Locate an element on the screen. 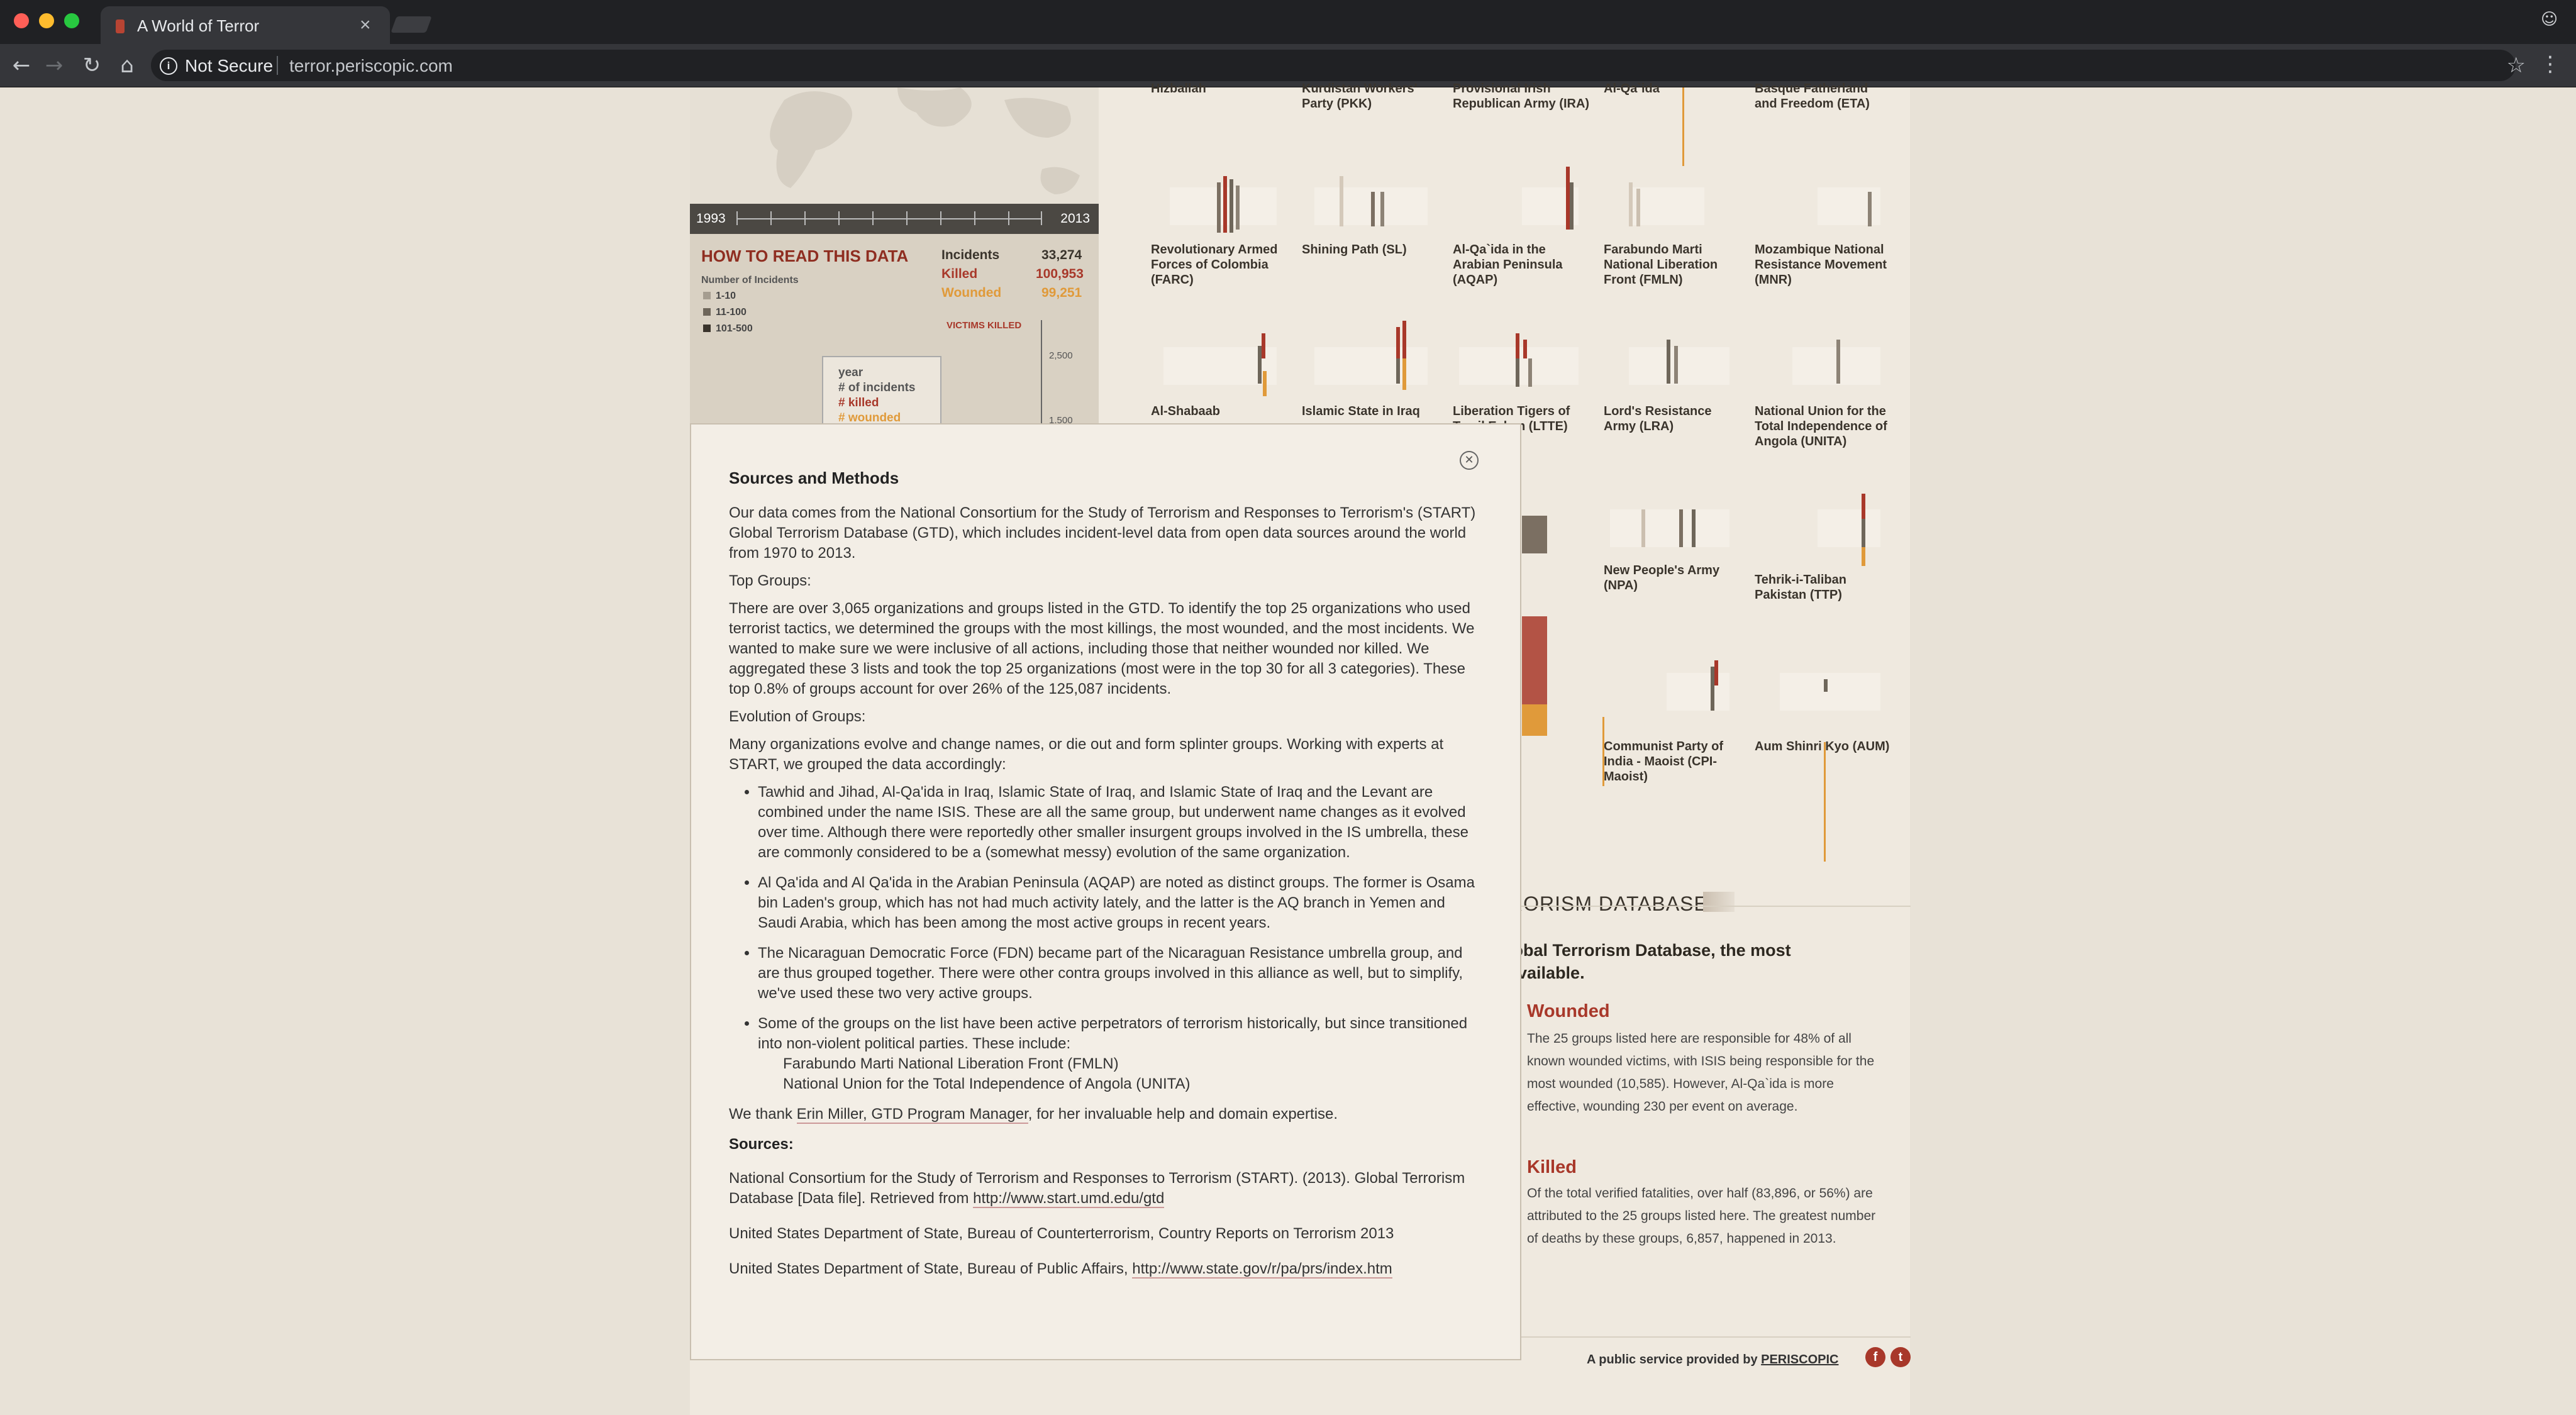 Image resolution: width=2576 pixels, height=1415 pixels. tooltip-killed: # killed is located at coordinates (858, 403).